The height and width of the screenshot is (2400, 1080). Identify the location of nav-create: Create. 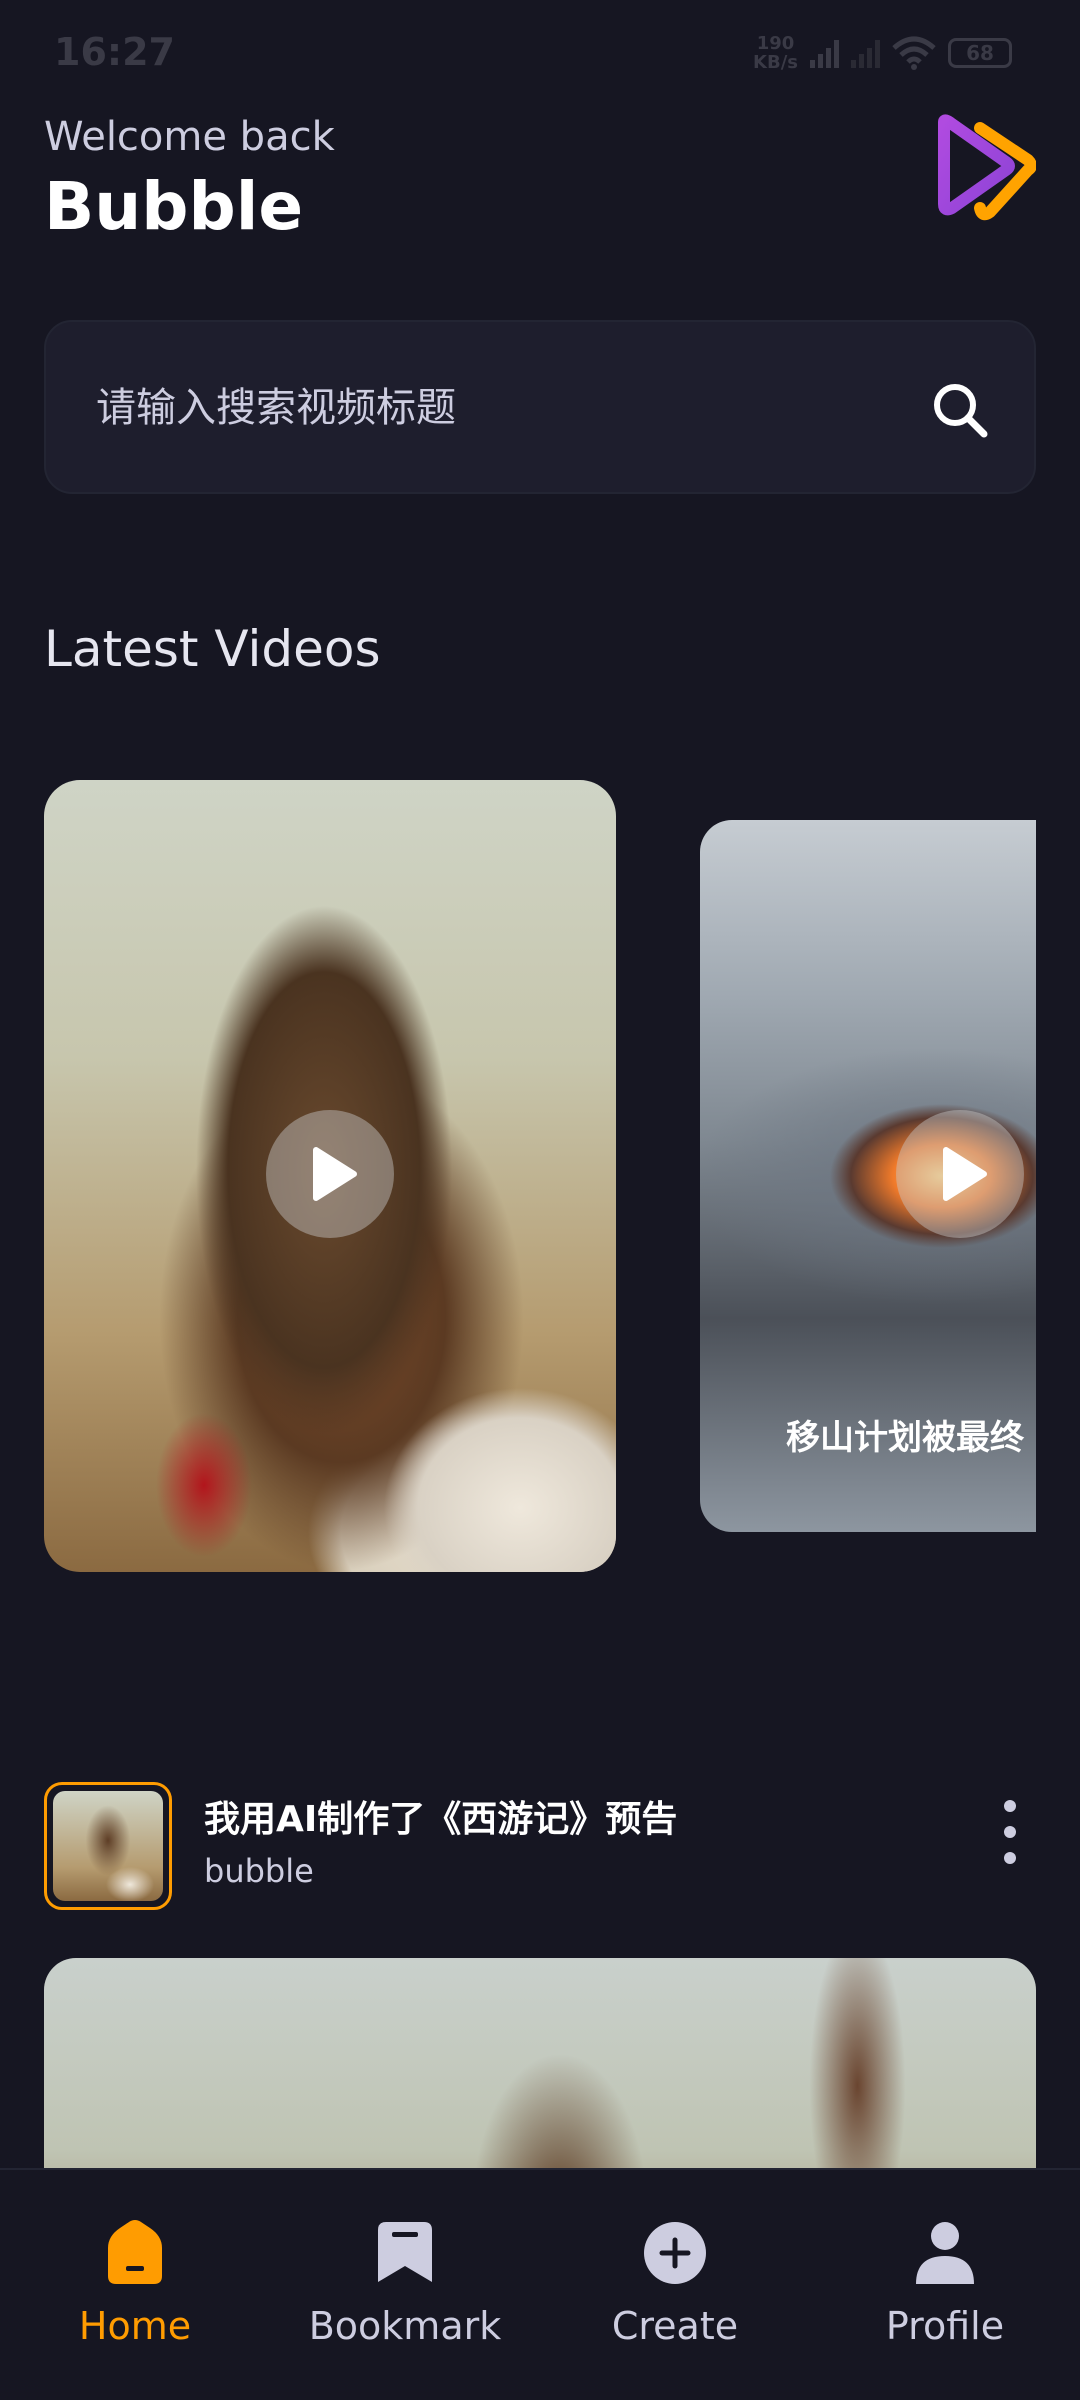
(675, 2285).